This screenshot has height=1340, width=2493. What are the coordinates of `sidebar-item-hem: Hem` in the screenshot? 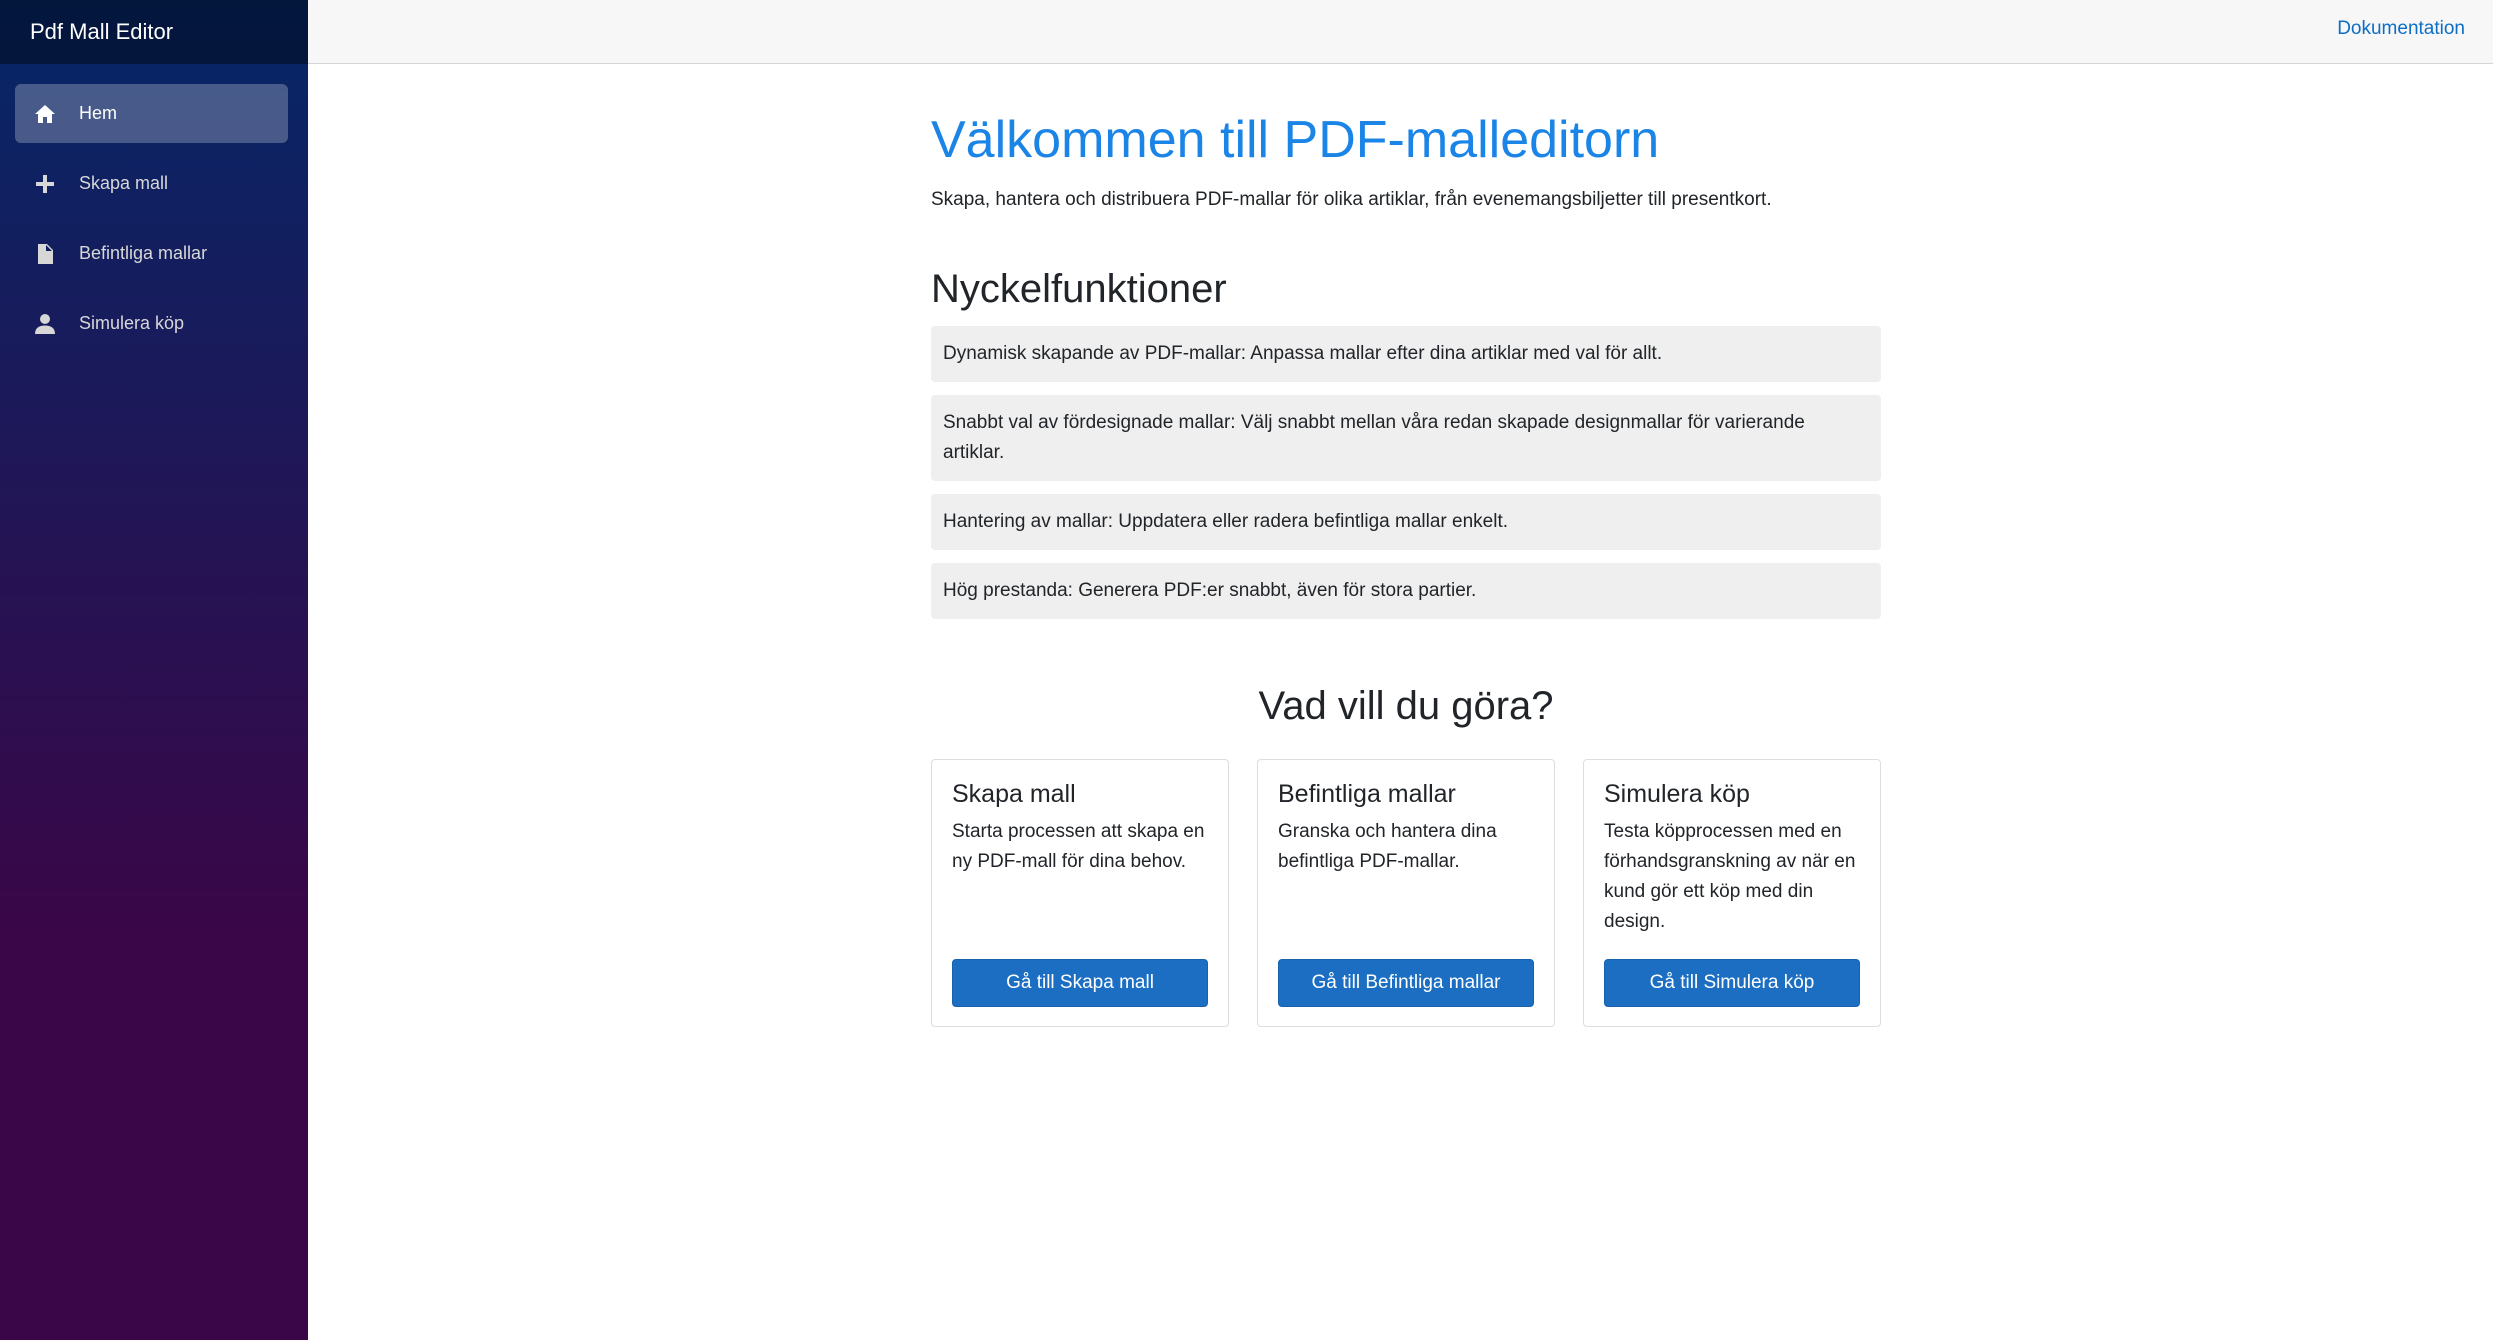 It's located at (151, 113).